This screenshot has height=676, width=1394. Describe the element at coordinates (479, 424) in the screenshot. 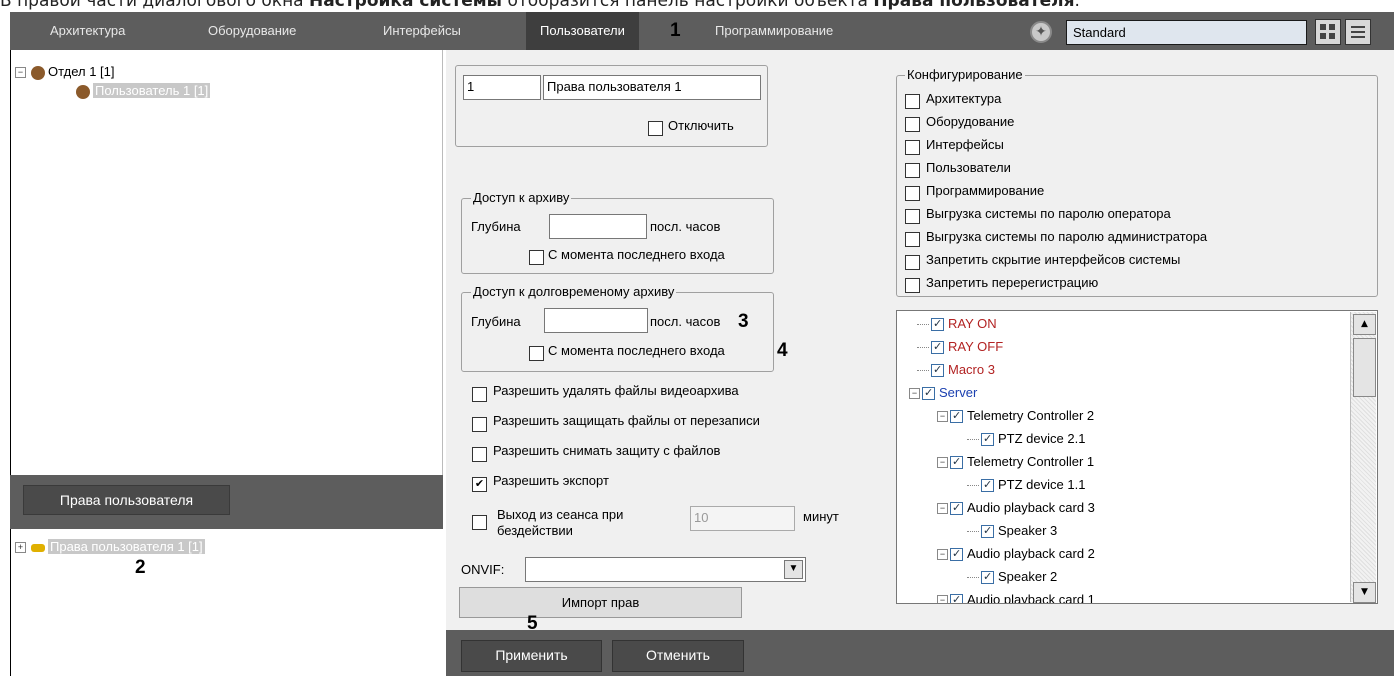

I see `perm-protect-checkbox` at that location.